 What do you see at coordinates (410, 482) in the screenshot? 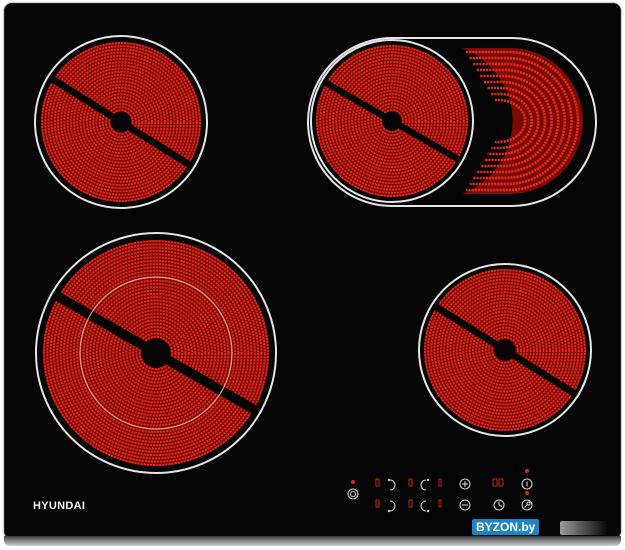
I see `zone2-display` at bounding box center [410, 482].